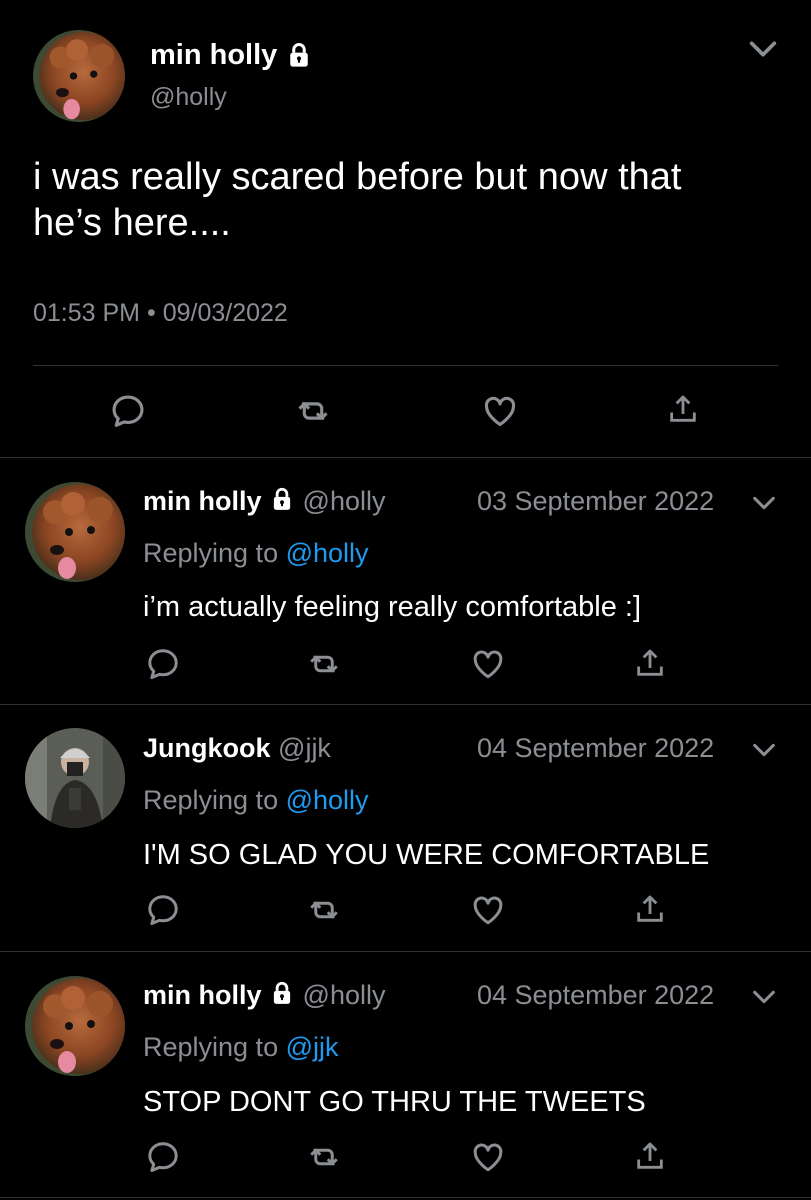  Describe the element at coordinates (312, 1047) in the screenshot. I see `mention-link: @jjk` at that location.